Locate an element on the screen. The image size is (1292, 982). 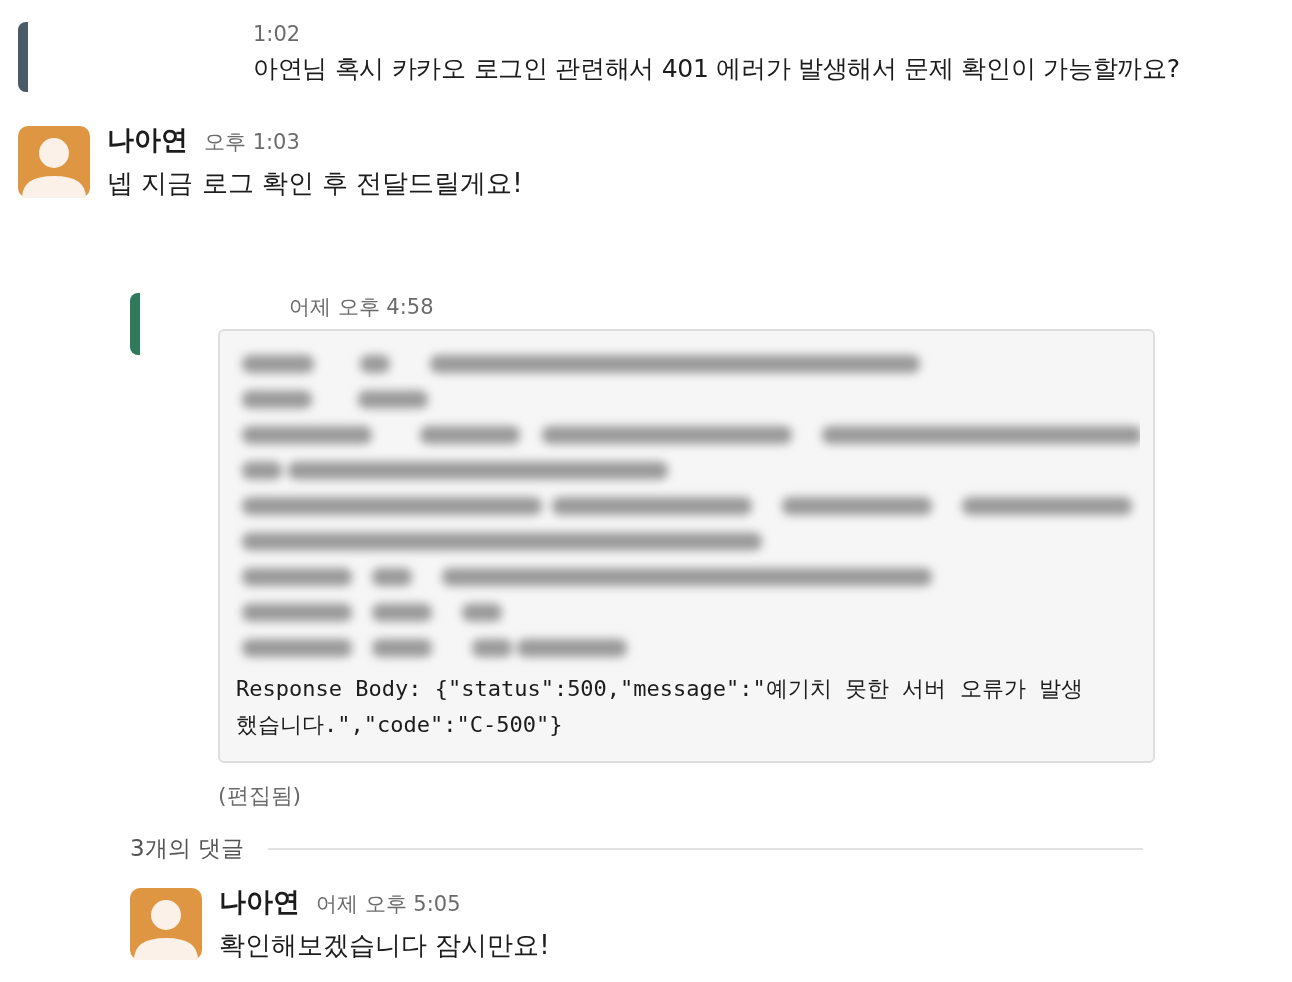
message-text: 확인해보겠습니다 잠시만요! is located at coordinates (384, 945).